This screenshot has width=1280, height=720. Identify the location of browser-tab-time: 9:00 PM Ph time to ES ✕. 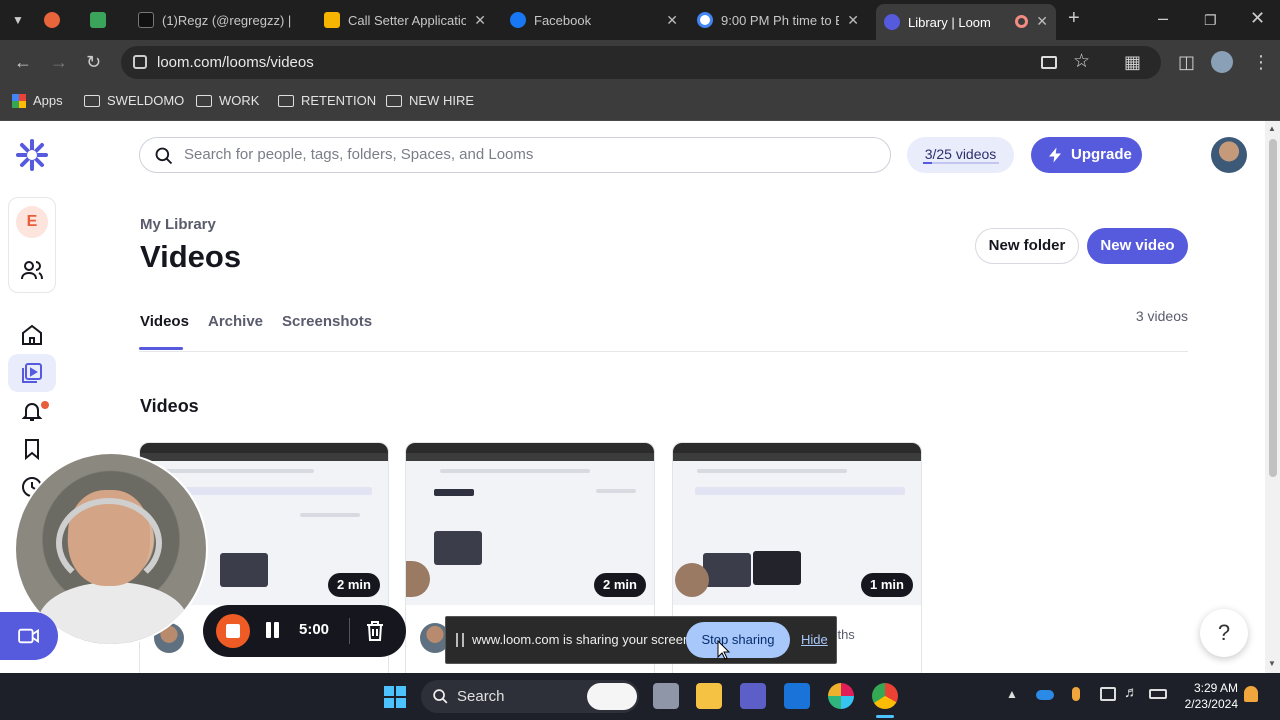
(782, 20).